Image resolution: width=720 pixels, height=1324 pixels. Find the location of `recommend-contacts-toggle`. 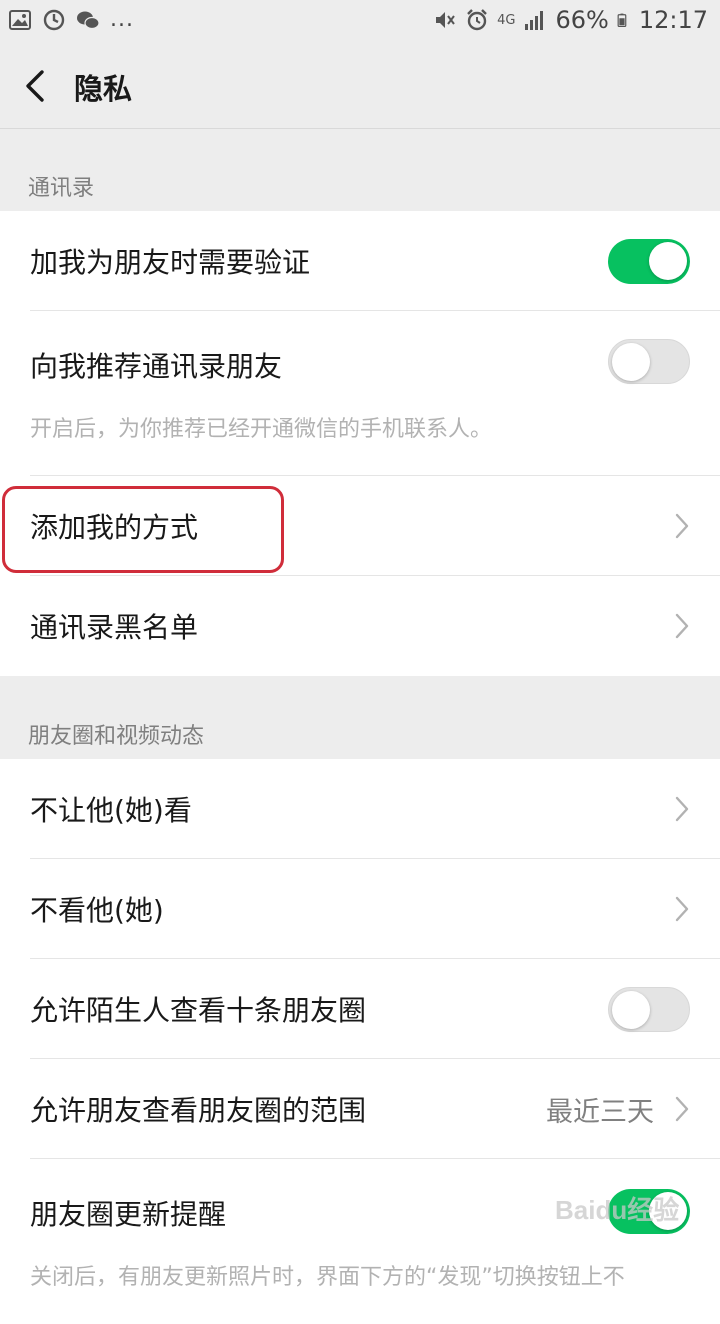

recommend-contacts-toggle is located at coordinates (649, 361).